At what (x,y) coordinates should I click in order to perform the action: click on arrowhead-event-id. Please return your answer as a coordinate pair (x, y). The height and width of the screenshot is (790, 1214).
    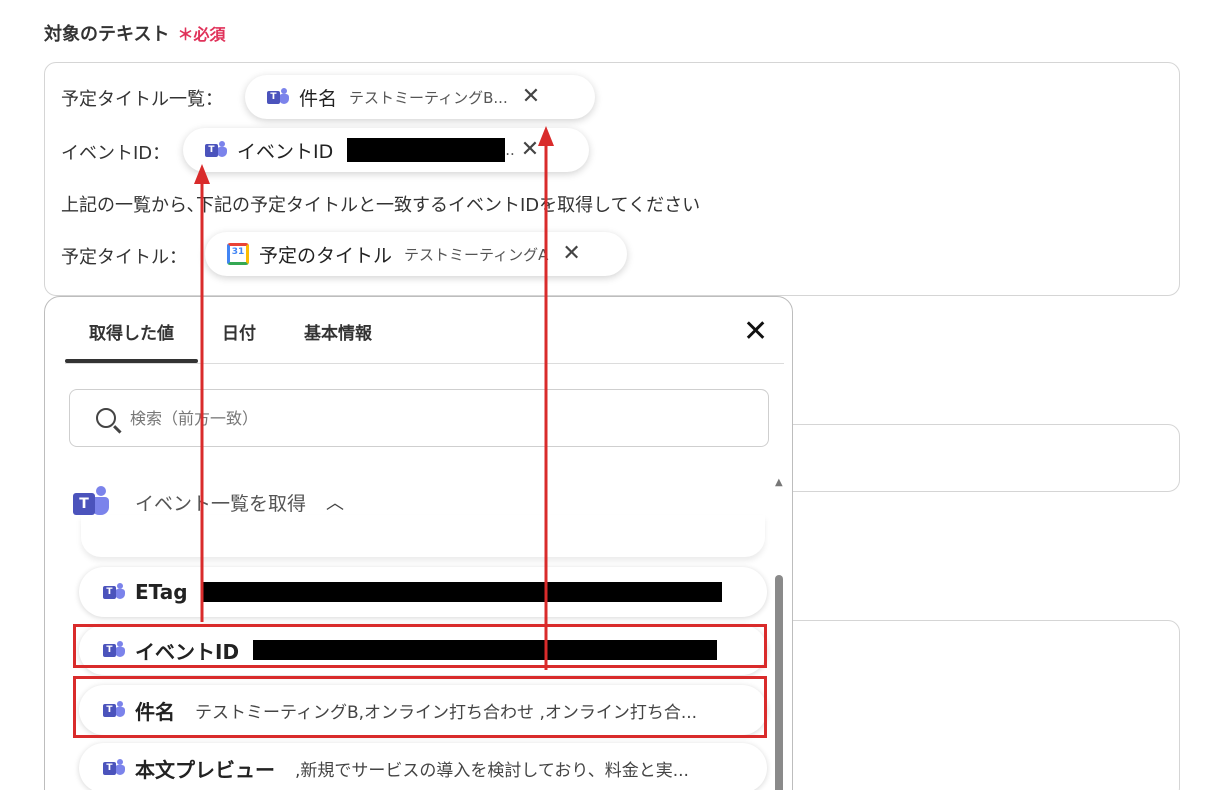
    Looking at the image, I should click on (202, 174).